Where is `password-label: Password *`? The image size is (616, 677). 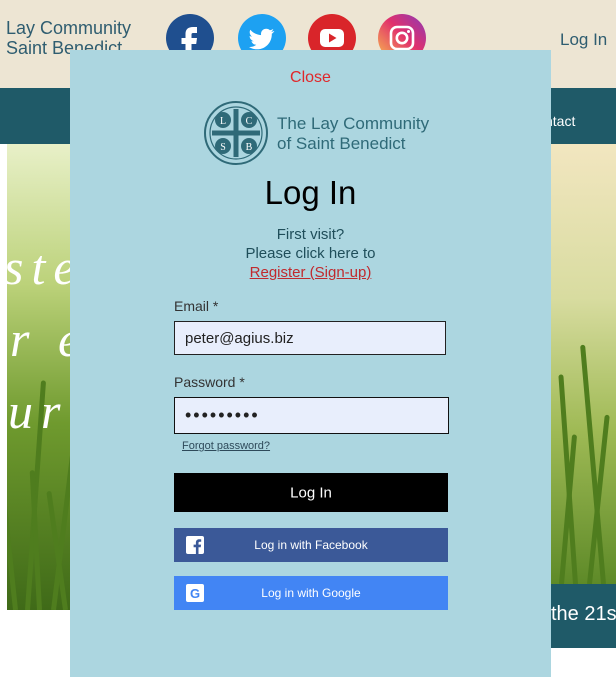
password-label: Password * is located at coordinates (209, 382).